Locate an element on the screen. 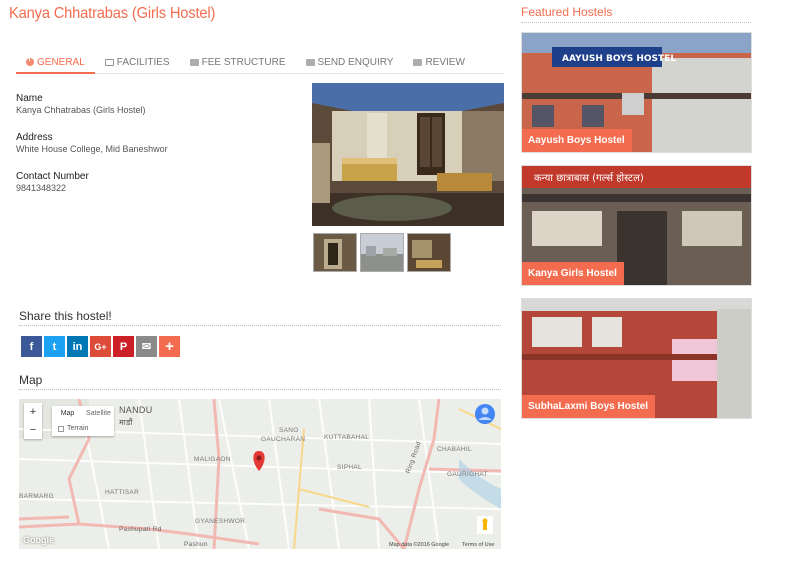 The image size is (790, 569). email-share-button: ✉ is located at coordinates (146, 346).